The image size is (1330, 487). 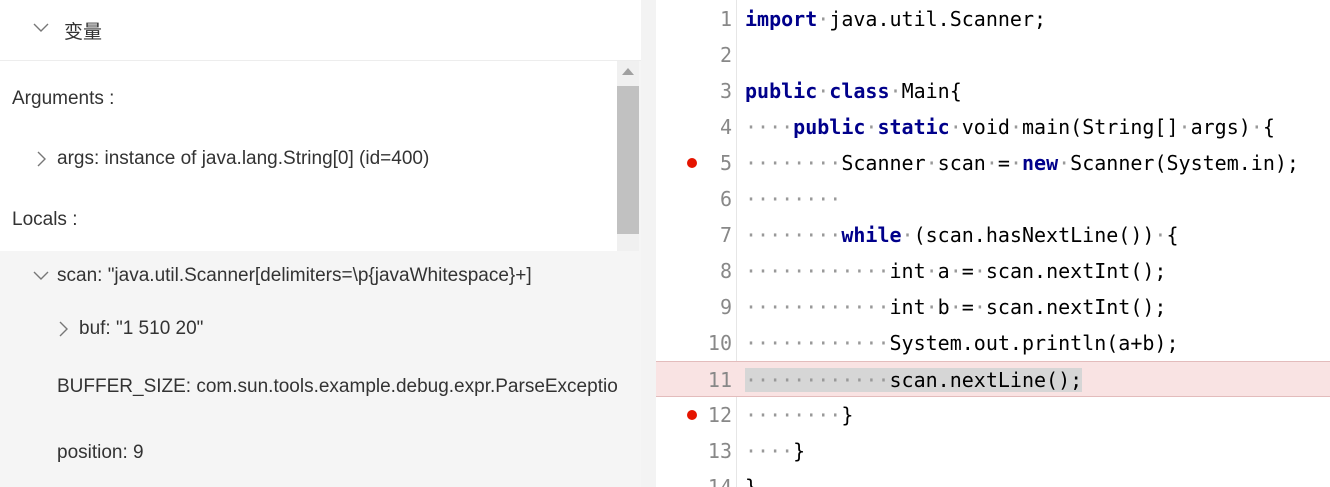 I want to click on code-line: 14}, so click(x=993, y=478).